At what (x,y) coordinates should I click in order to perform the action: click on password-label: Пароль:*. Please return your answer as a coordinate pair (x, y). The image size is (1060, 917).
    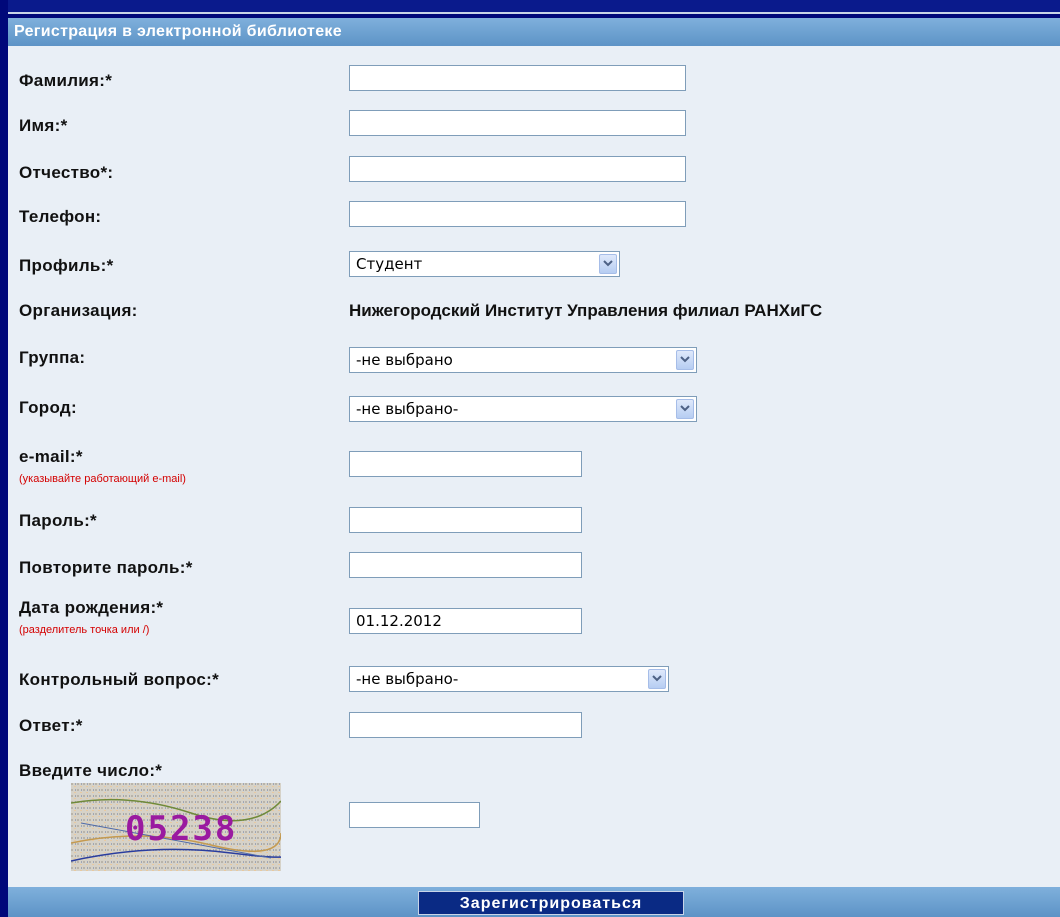
    Looking at the image, I should click on (58, 520).